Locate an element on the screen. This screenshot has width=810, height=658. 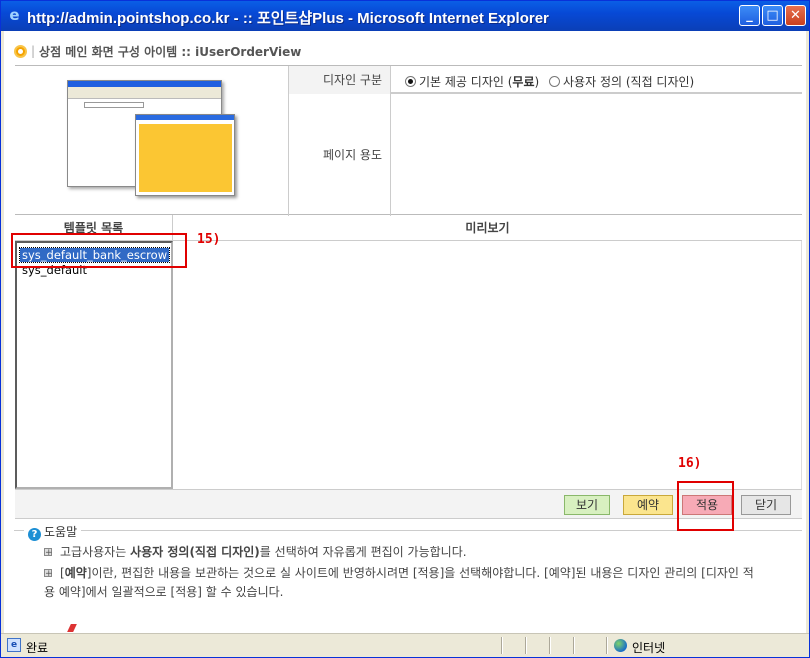
annotation-label-15: 15) is located at coordinates (209, 239).